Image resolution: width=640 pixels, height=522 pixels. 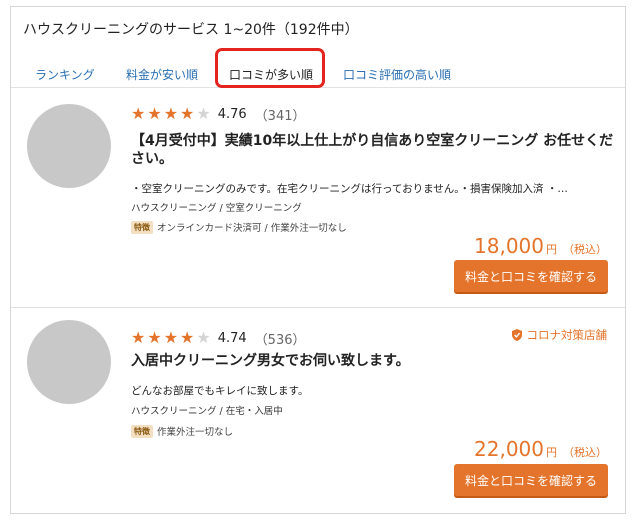 I want to click on results-heading: ハウスクリーニングのサービス 1~20件（192件中）, so click(x=191, y=30).